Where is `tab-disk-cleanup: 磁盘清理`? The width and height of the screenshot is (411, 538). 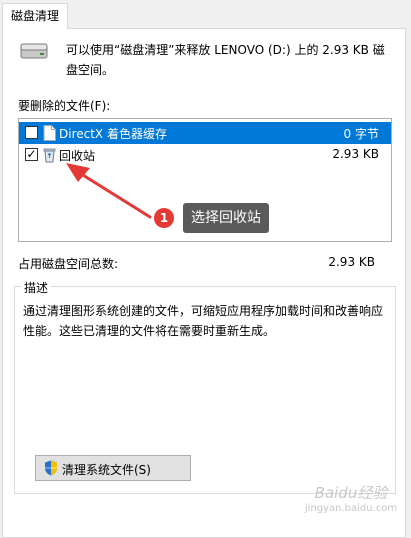
tab-disk-cleanup: 磁盘清理 is located at coordinates (35, 16).